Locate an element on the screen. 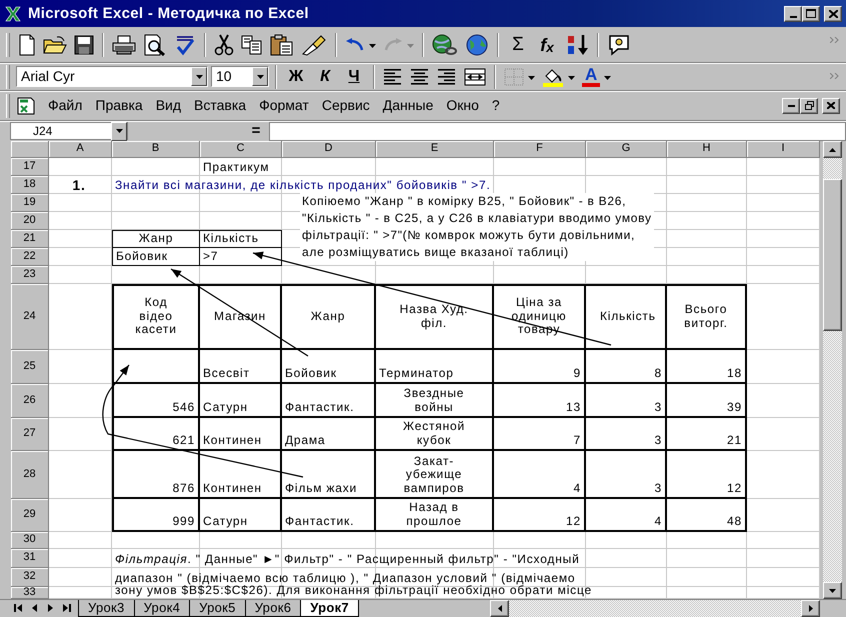 The height and width of the screenshot is (617, 846). row-header: 24 is located at coordinates (30, 317).